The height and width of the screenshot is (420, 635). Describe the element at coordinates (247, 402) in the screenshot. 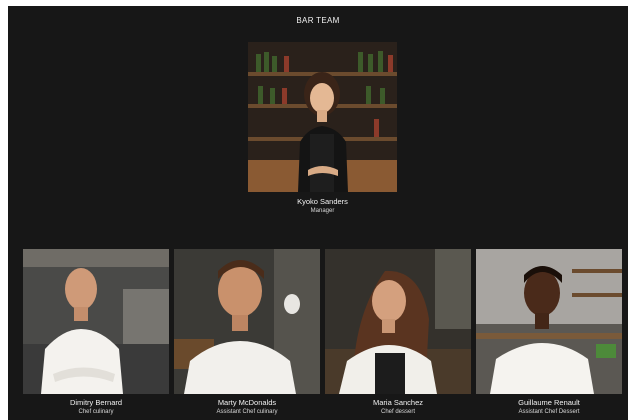

I see `member-name: Marty McDonalds` at that location.